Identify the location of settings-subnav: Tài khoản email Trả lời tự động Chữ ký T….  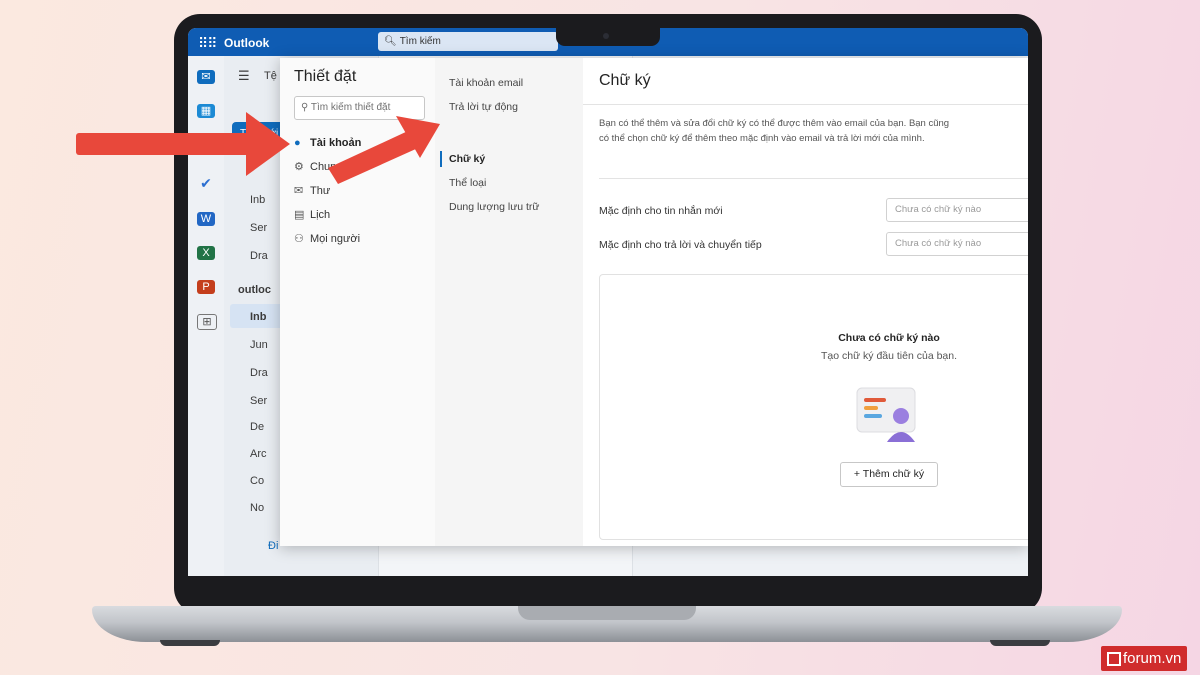
(509, 302).